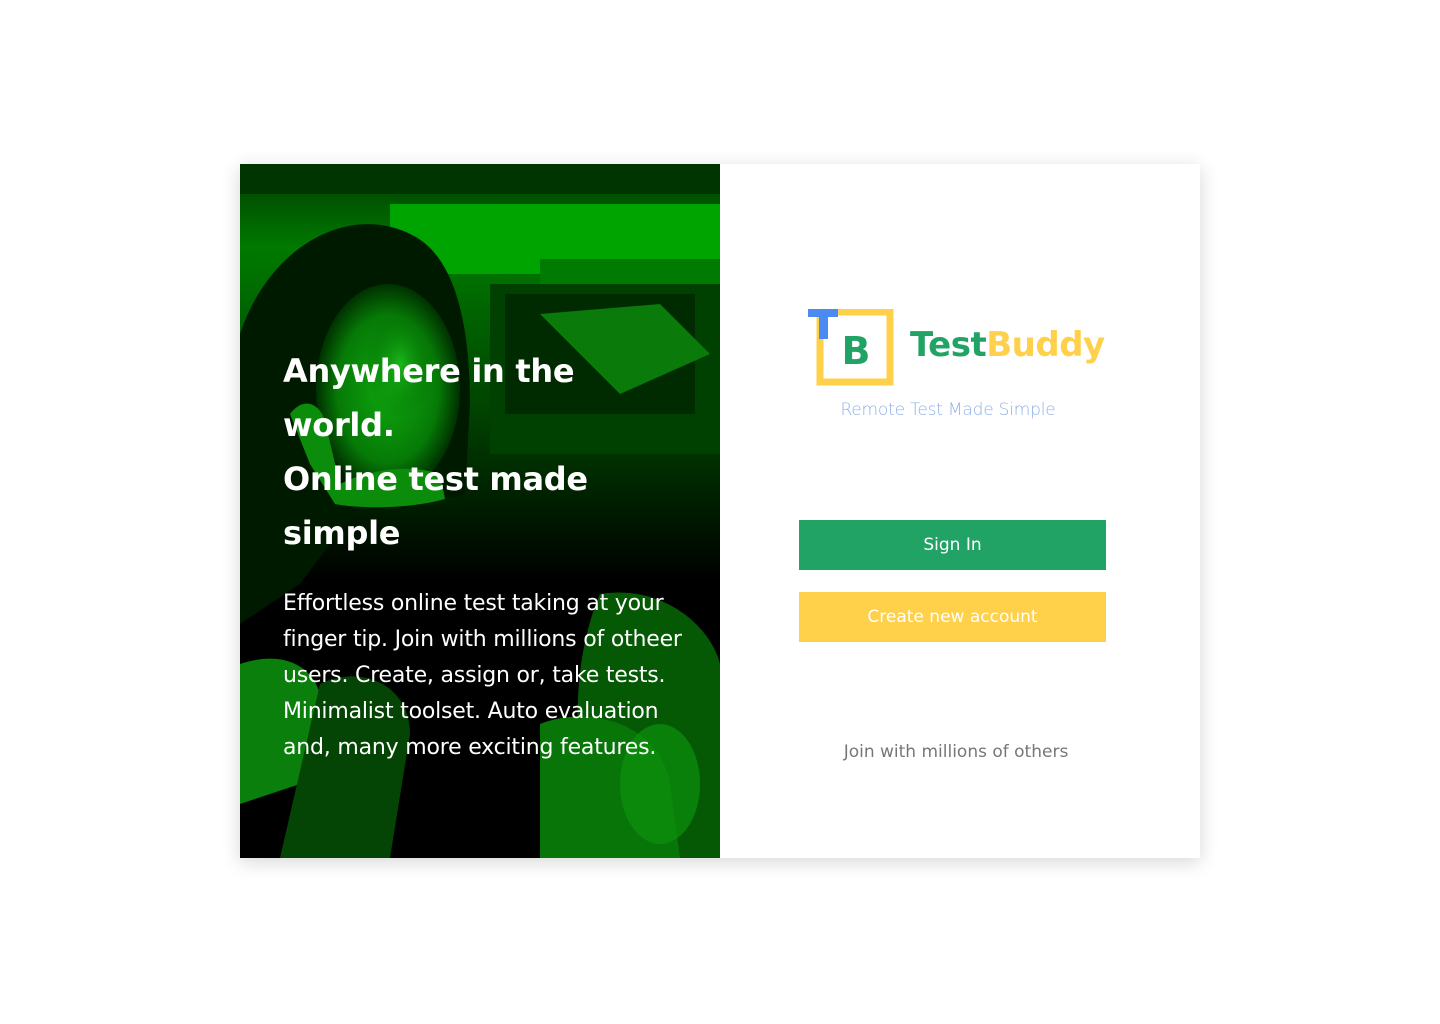 The image size is (1440, 1024). What do you see at coordinates (952, 545) in the screenshot?
I see `sign-in-button: Sign In` at bounding box center [952, 545].